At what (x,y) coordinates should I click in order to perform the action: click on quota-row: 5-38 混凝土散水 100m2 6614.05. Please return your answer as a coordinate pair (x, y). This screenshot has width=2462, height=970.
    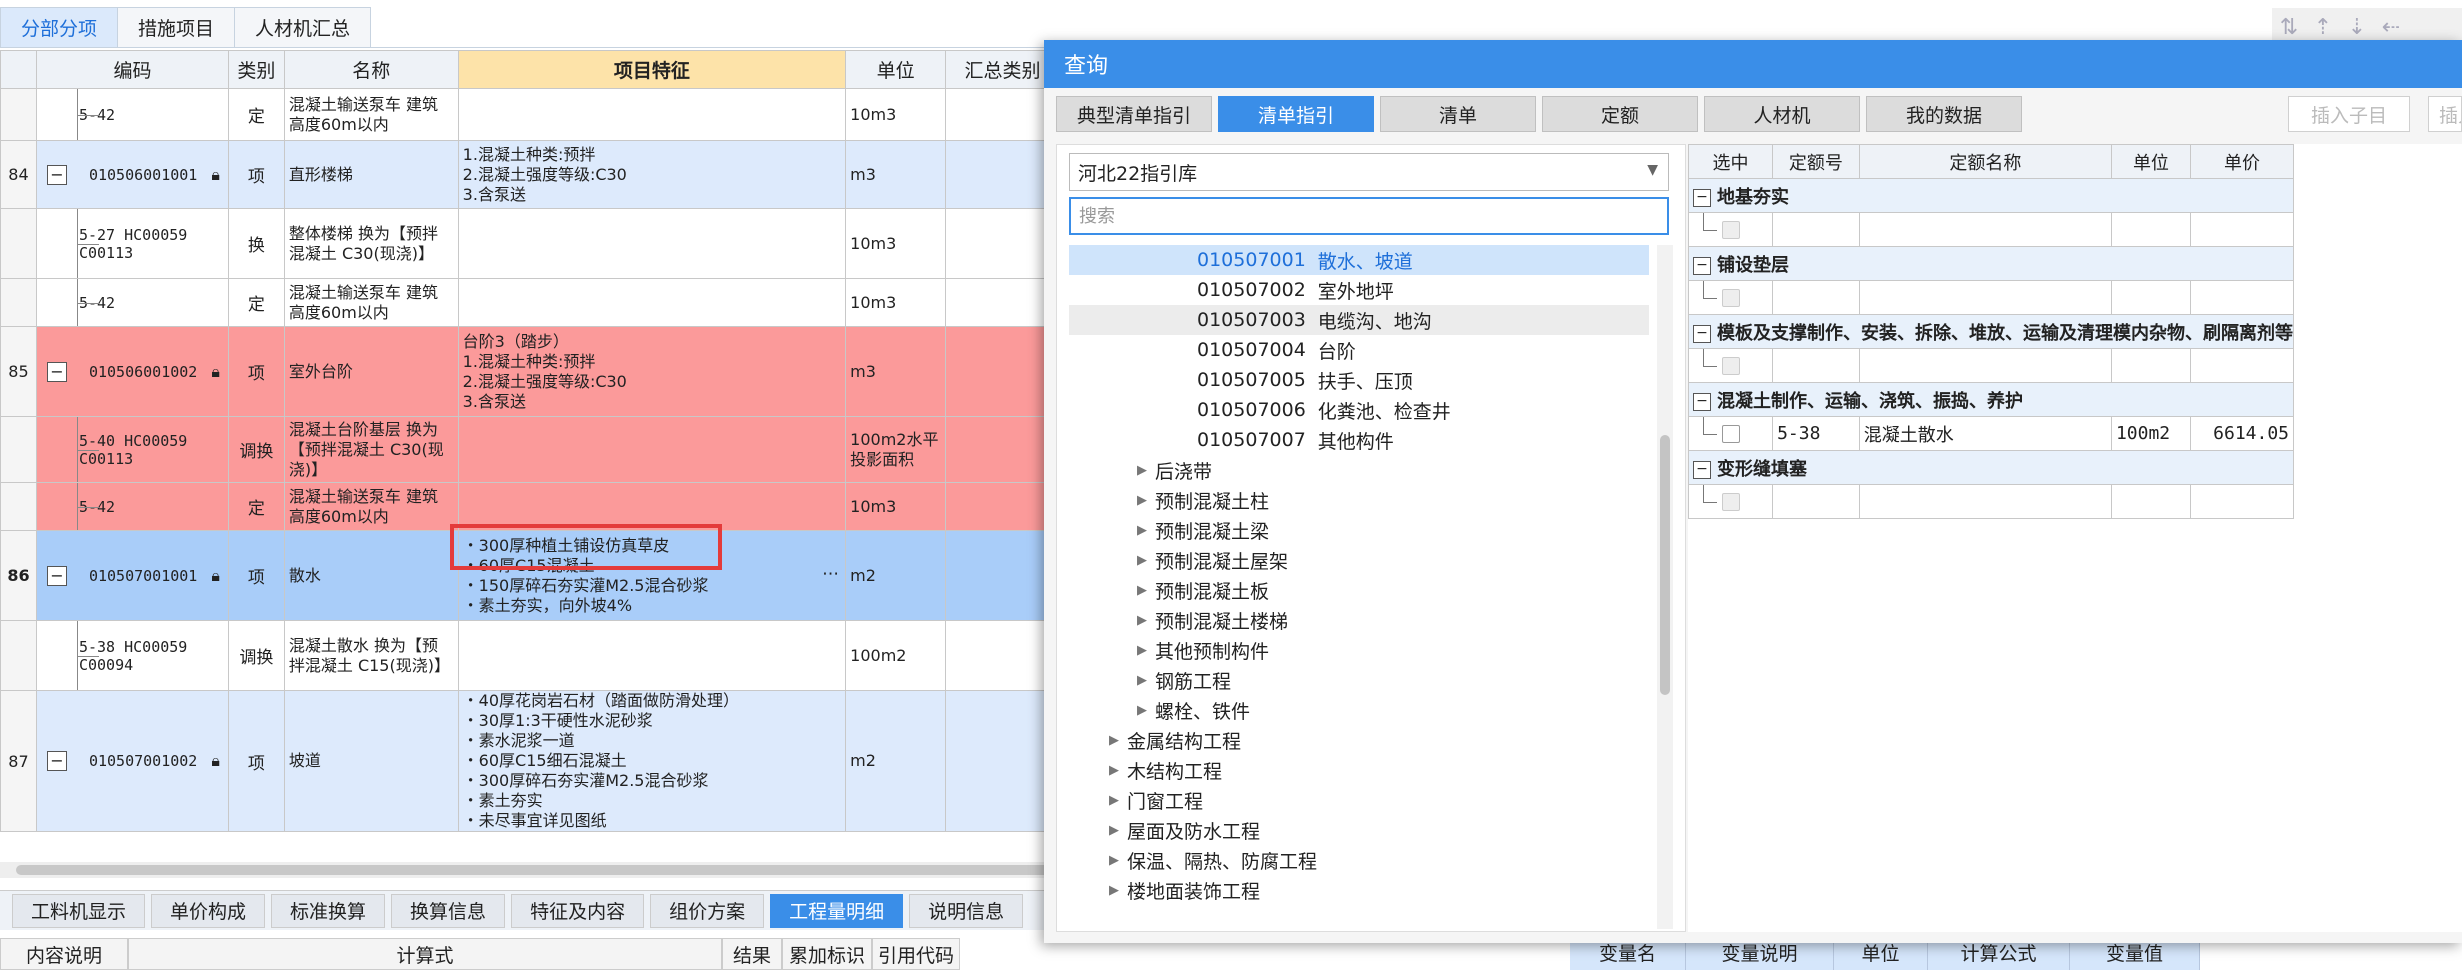
    Looking at the image, I should click on (1991, 433).